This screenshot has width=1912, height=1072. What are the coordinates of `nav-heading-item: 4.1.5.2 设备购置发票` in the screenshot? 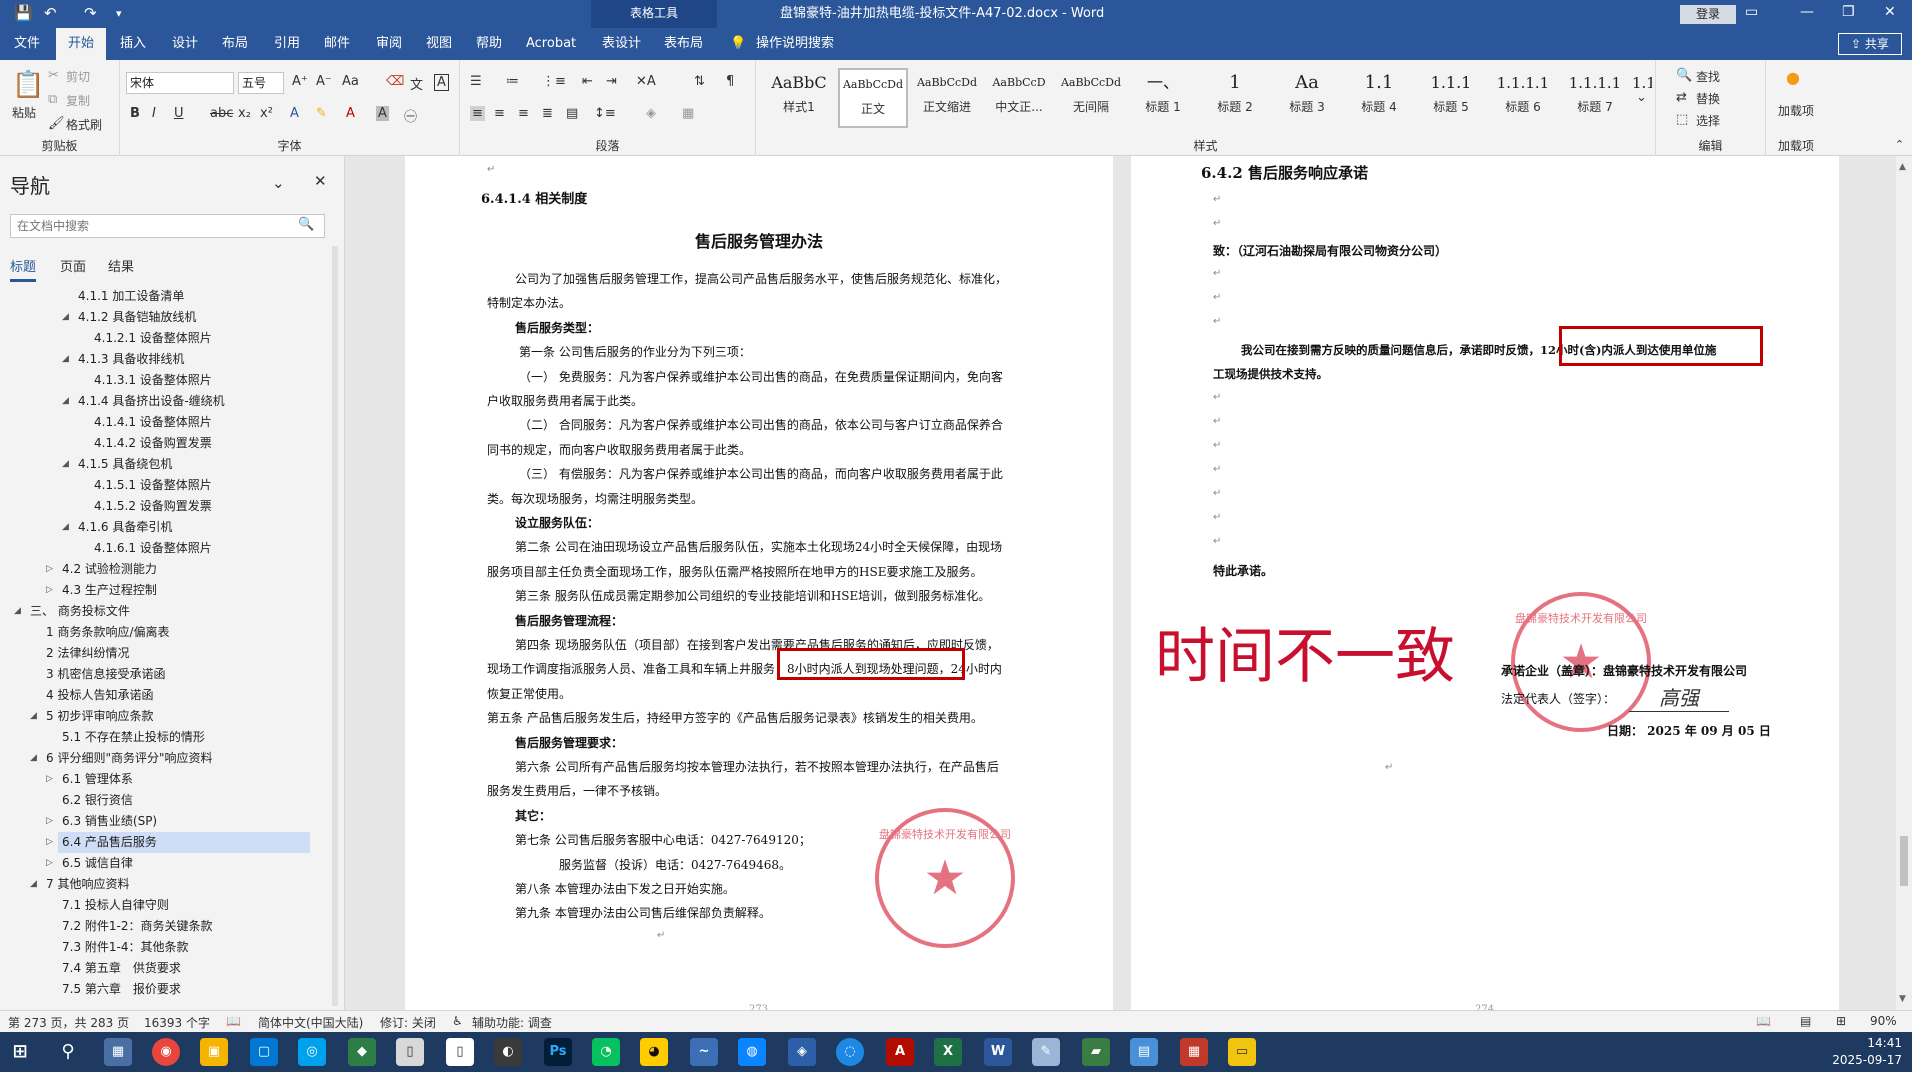 It's located at (151, 506).